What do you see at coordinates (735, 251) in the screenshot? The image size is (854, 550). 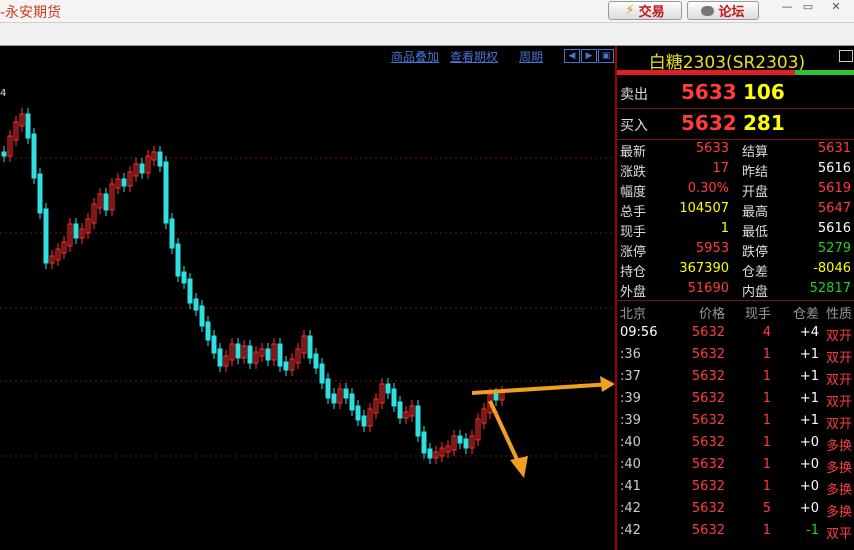 I see `stat-row: 涨停 5953 跌停 5279` at bounding box center [735, 251].